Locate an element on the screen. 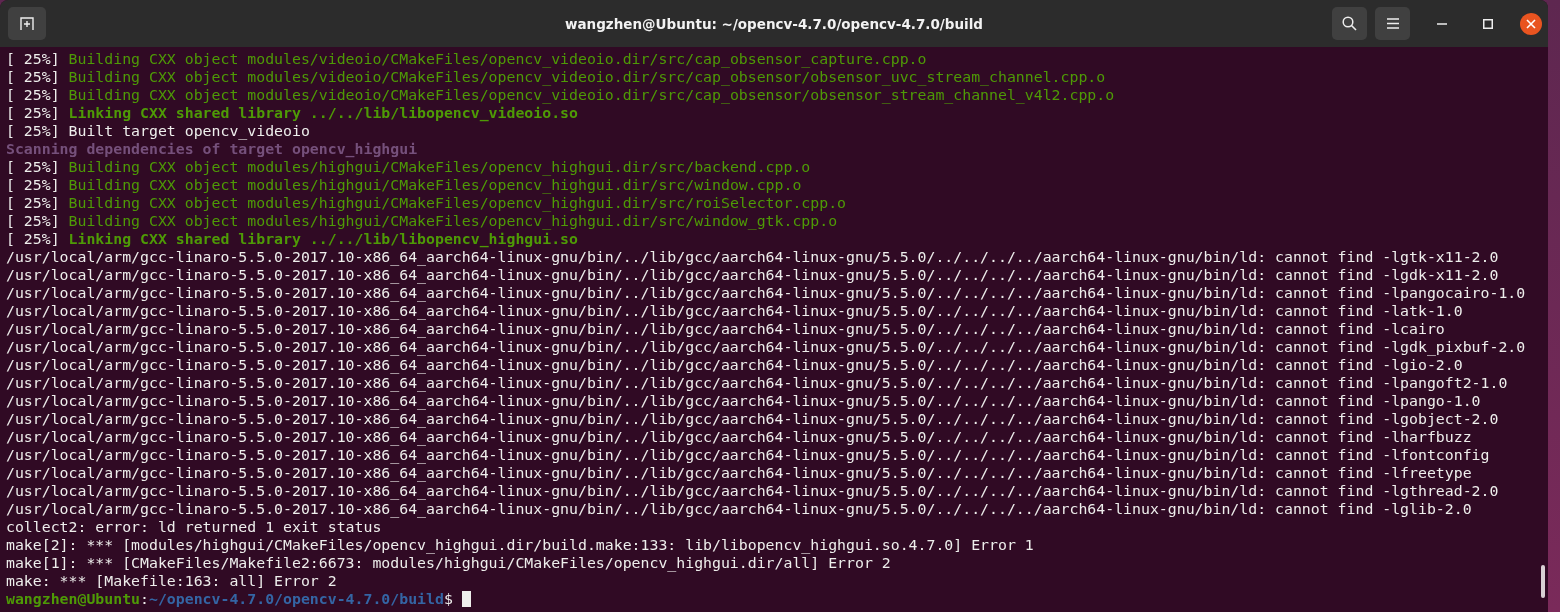 This screenshot has width=1560, height=612. terminal-line: Scanning dependencies of target opencv_highgui is located at coordinates (212, 149).